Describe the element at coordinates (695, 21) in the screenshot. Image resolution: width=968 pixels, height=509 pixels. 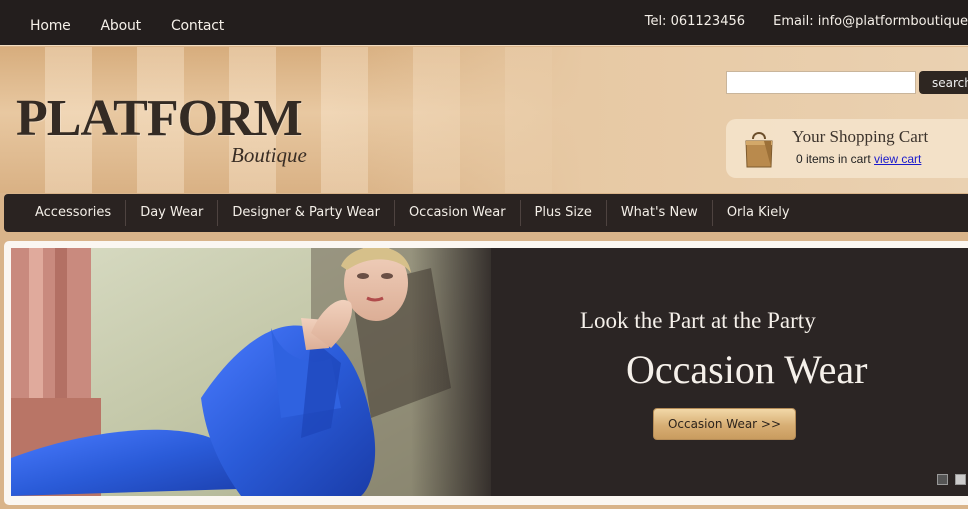
I see `phone-number: Tel: 061123456` at that location.